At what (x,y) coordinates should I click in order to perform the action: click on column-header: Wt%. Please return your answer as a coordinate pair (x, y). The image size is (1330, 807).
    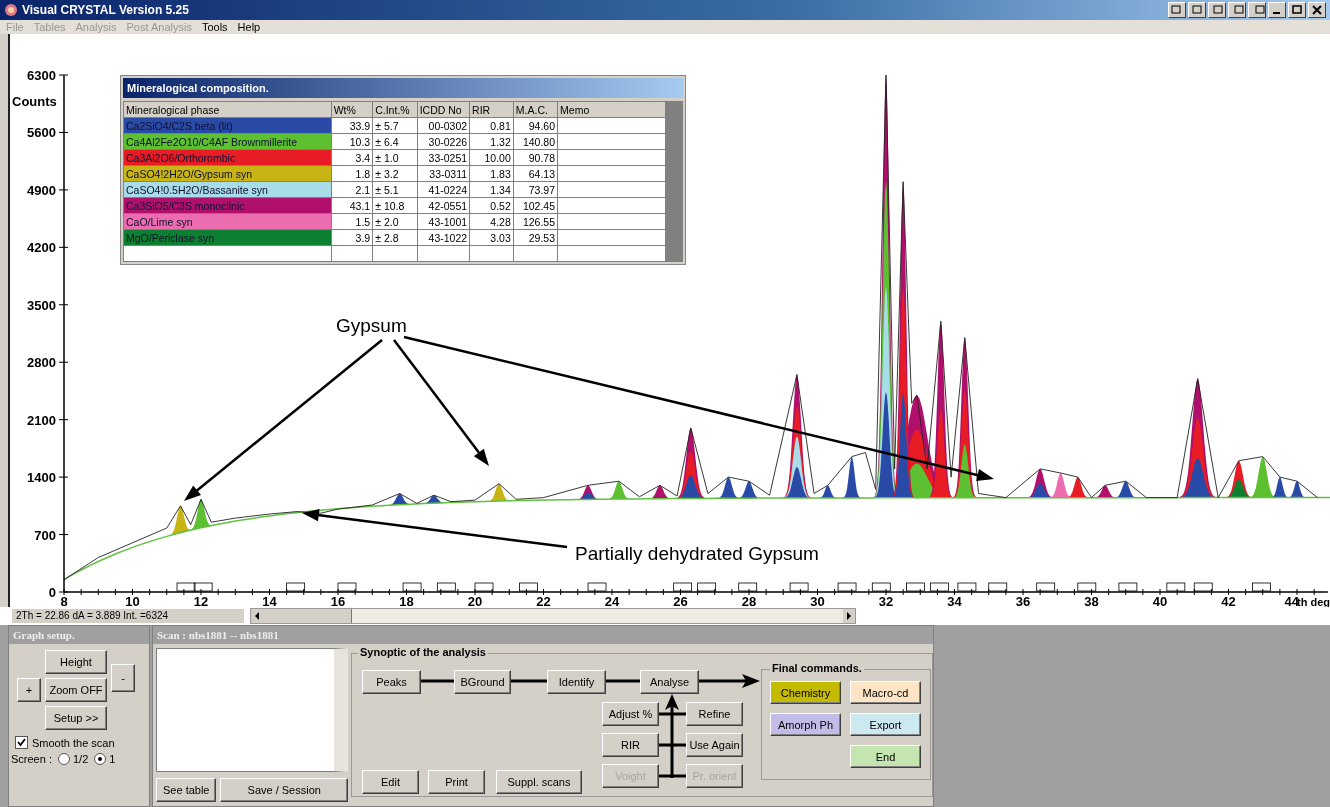
    Looking at the image, I should click on (352, 109).